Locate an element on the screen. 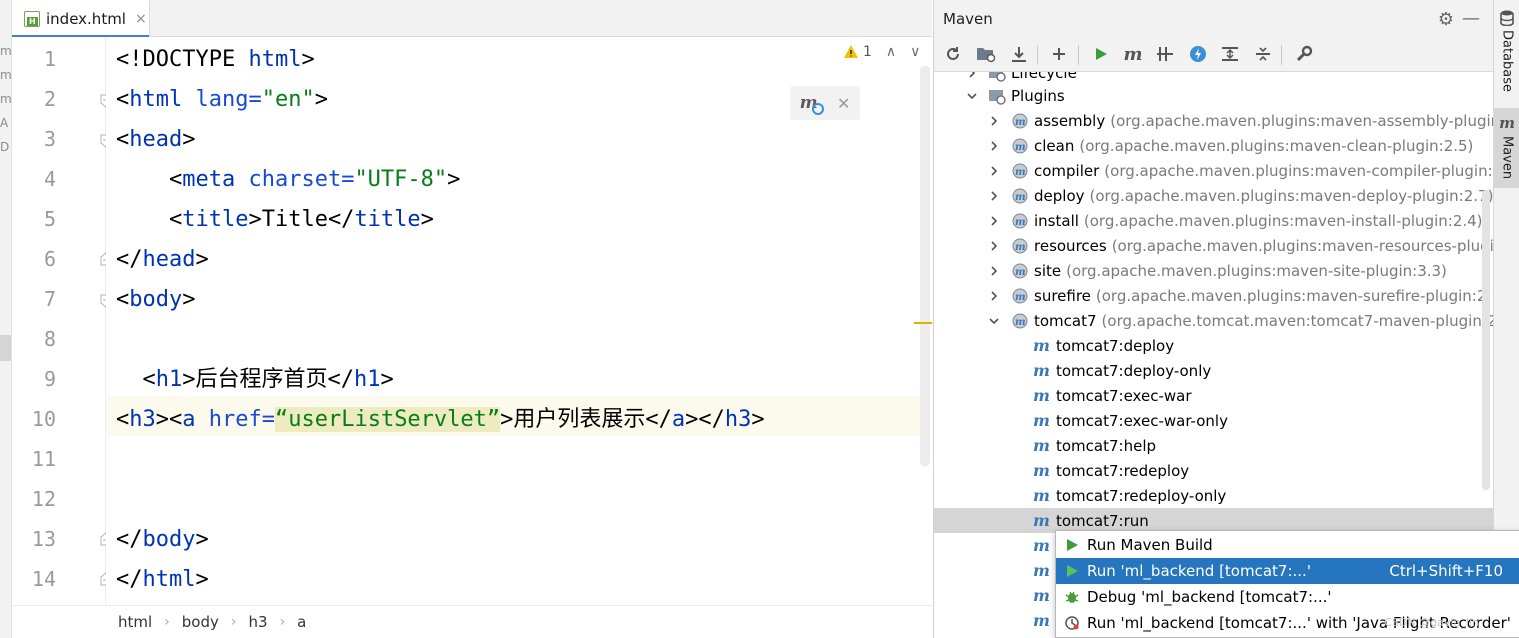 Image resolution: width=1519 pixels, height=638 pixels. maven-title: Maven is located at coordinates (968, 18).